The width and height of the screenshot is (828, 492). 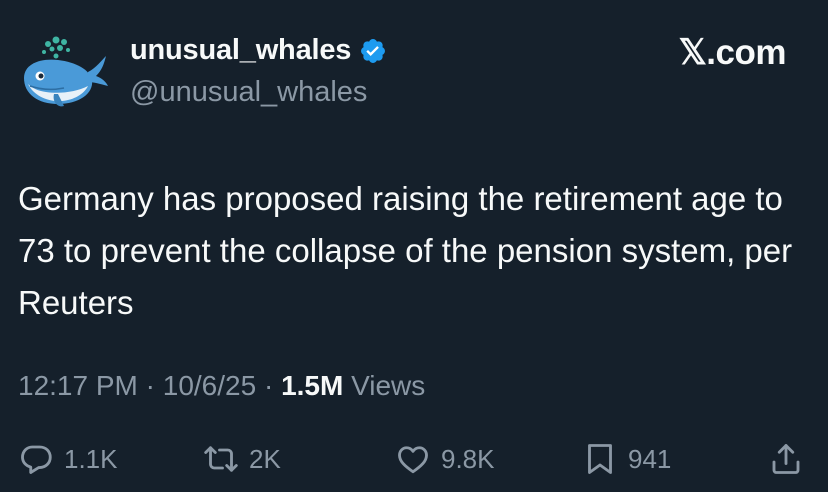 What do you see at coordinates (312, 385) in the screenshot?
I see `views-count: 1.5M` at bounding box center [312, 385].